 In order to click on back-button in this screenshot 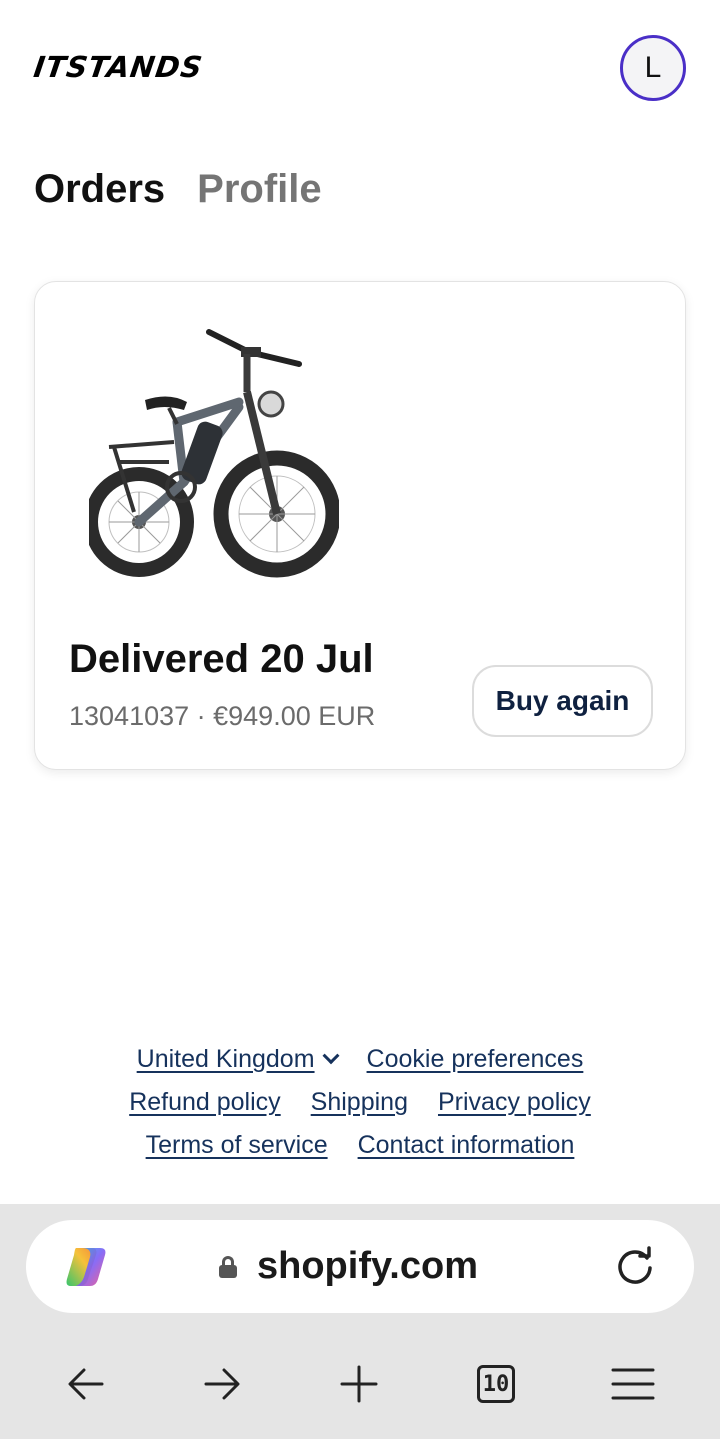, I will do `click(86, 1384)`.